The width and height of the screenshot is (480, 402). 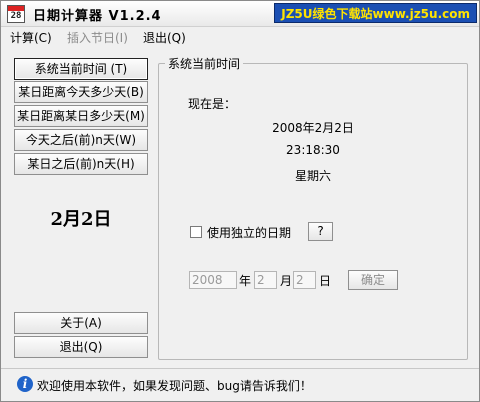 I want to click on day-input: 2, so click(x=304, y=280).